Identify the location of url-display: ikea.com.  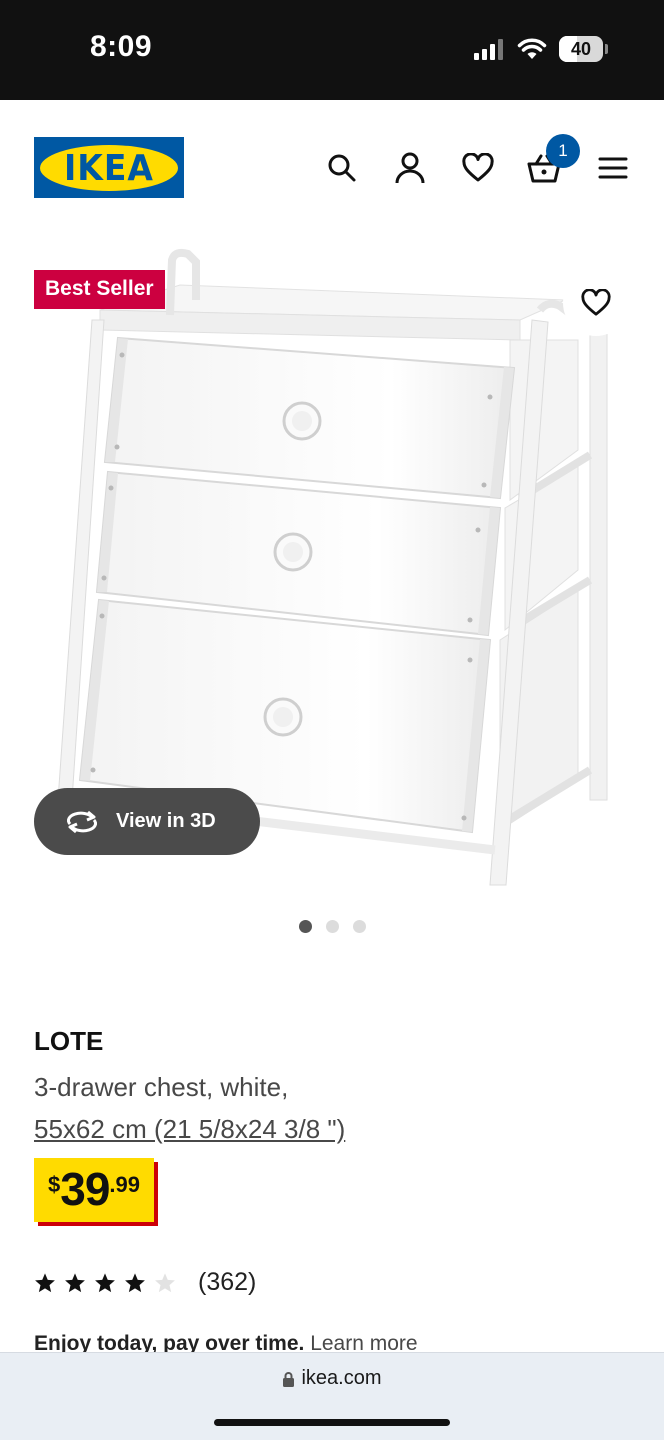
(332, 1378).